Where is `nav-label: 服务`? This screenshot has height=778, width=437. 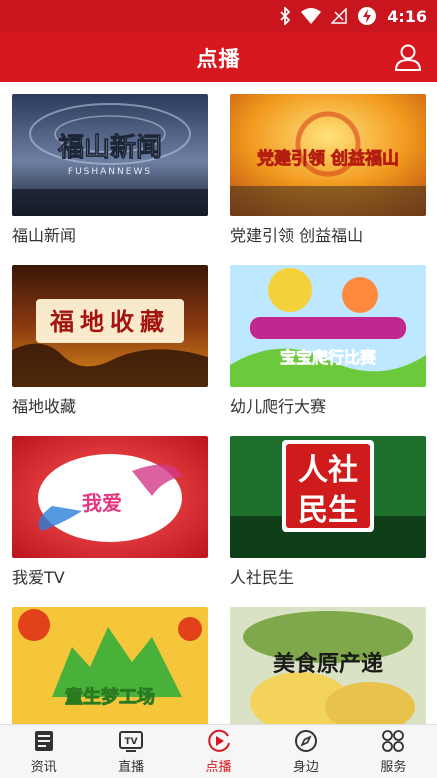 nav-label: 服务 is located at coordinates (393, 767).